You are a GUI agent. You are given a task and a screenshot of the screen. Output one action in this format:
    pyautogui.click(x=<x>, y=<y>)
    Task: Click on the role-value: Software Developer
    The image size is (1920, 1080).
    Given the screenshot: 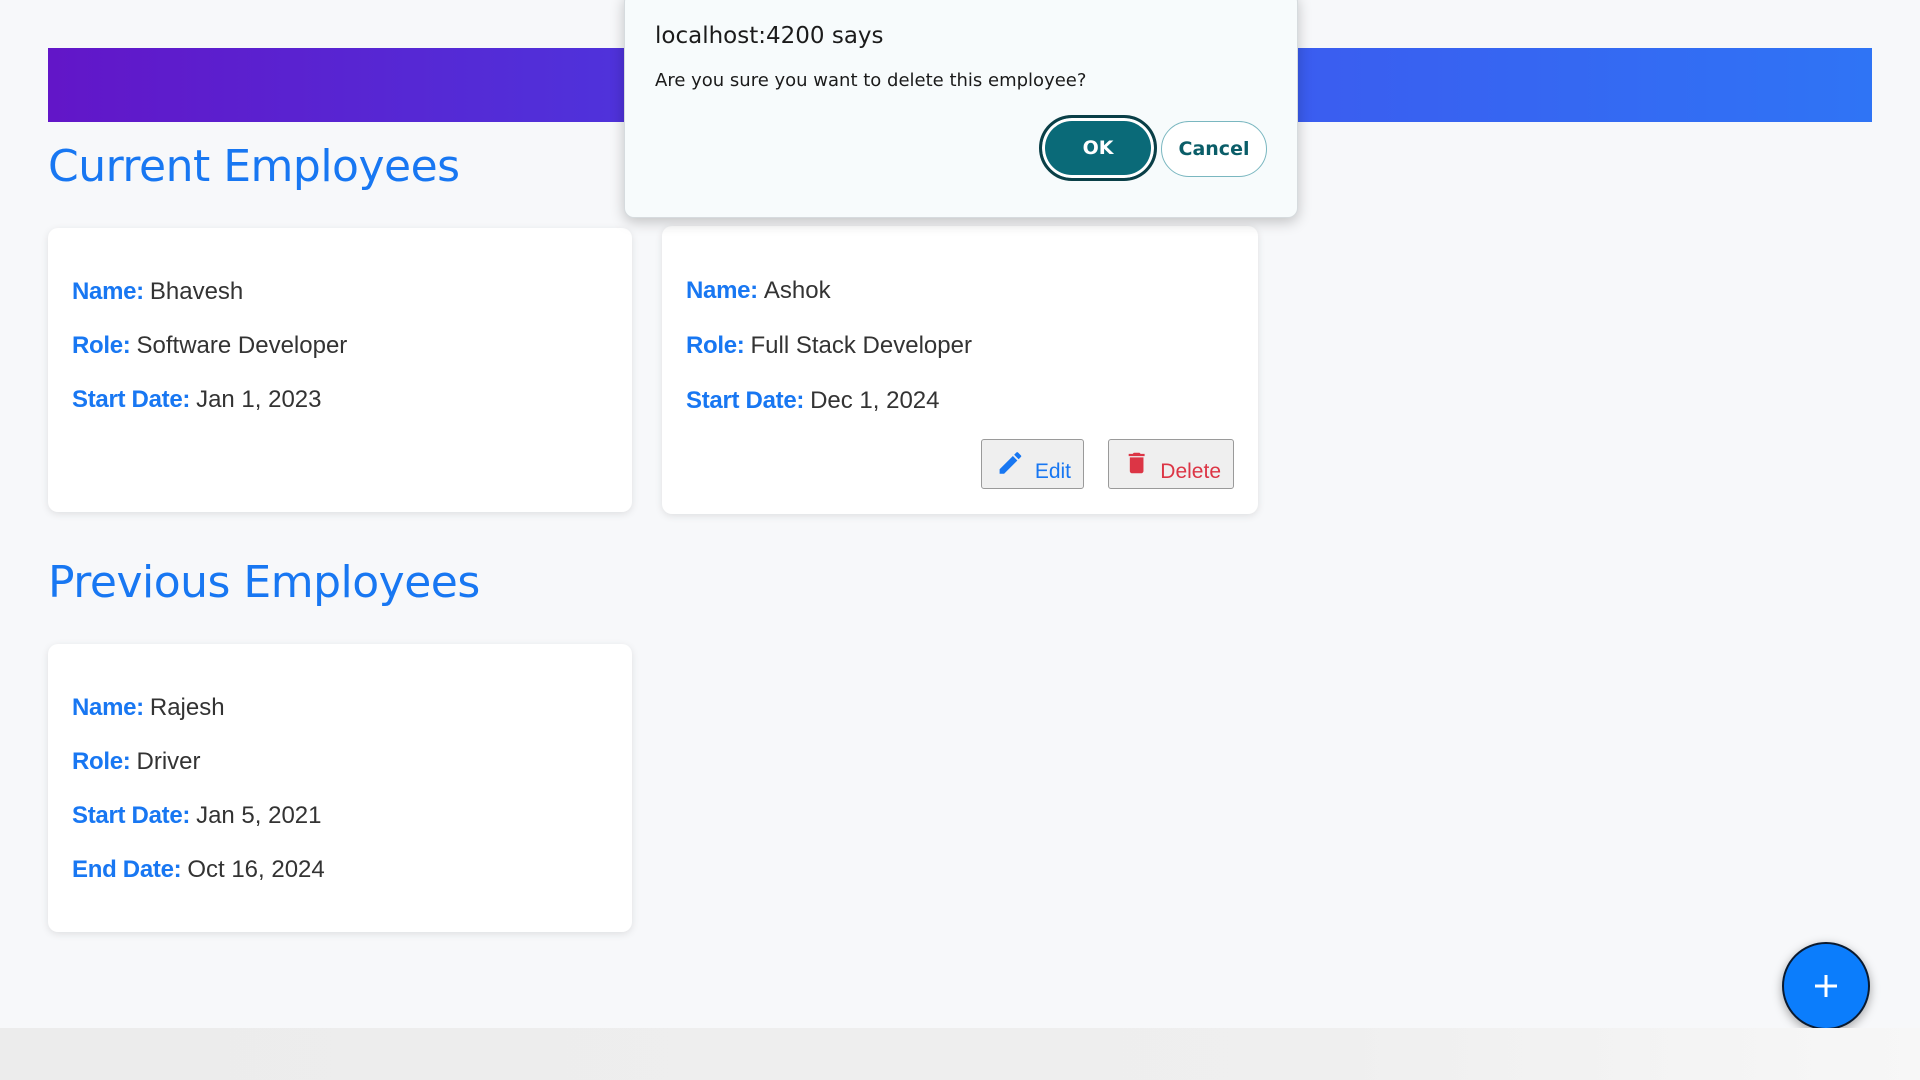 What is the action you would take?
    pyautogui.click(x=242, y=345)
    